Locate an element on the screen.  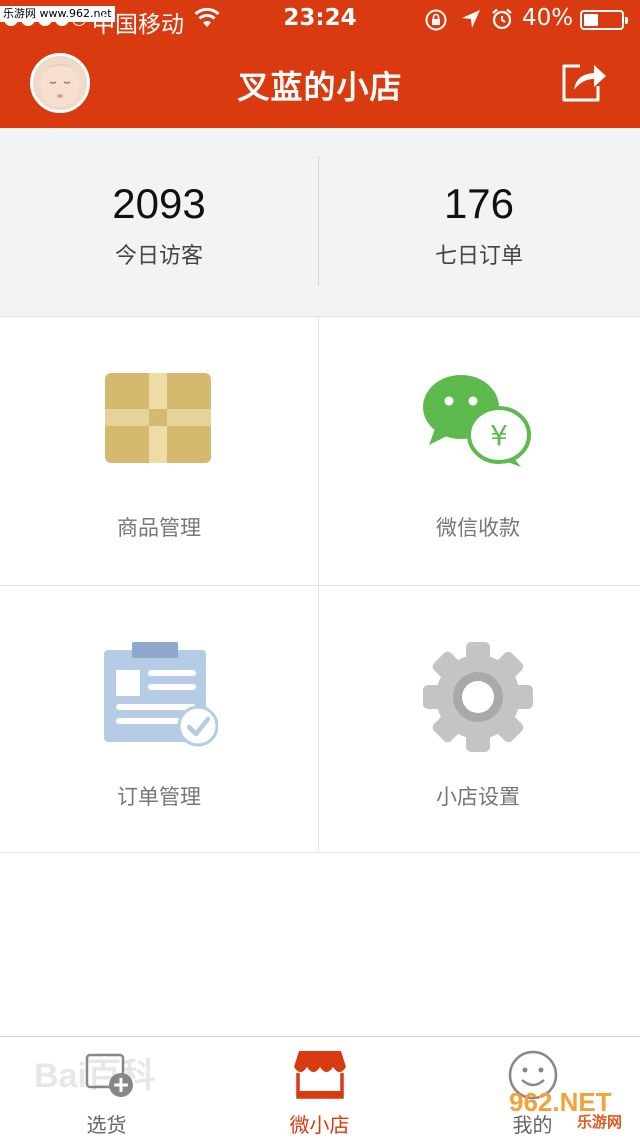
site-962-watermark: 962.NET 乐游网 is located at coordinates (570, 1108).